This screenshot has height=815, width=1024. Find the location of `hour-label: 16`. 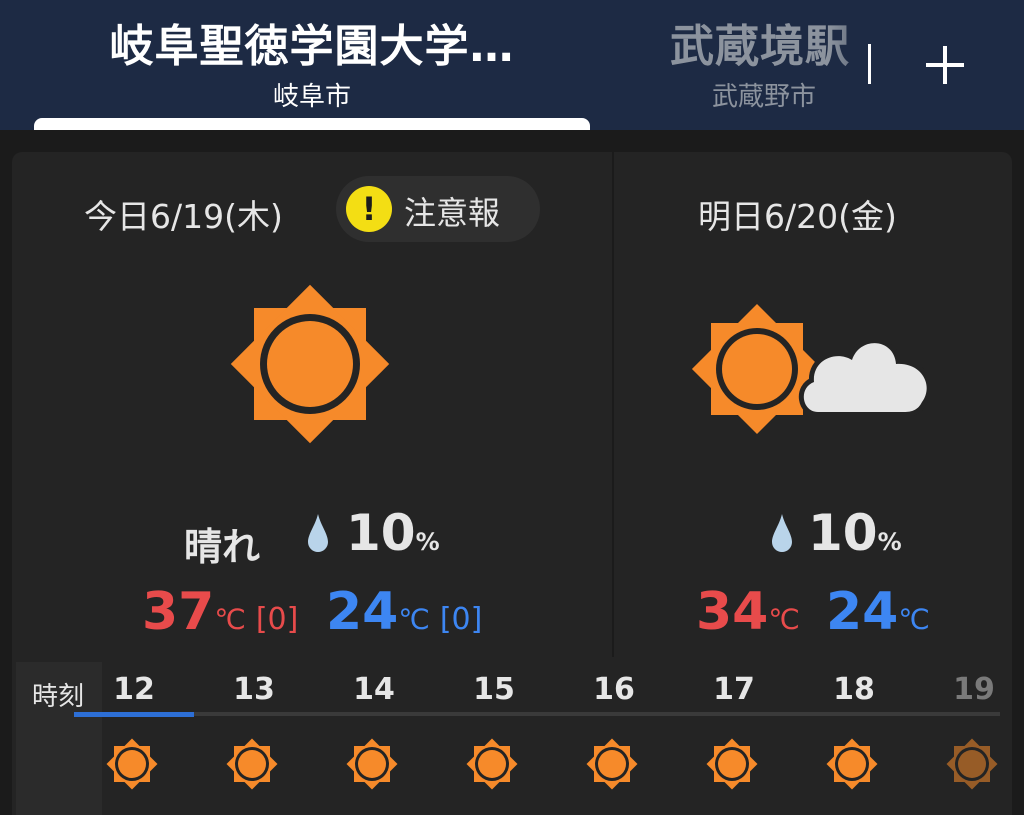

hour-label: 16 is located at coordinates (614, 689).